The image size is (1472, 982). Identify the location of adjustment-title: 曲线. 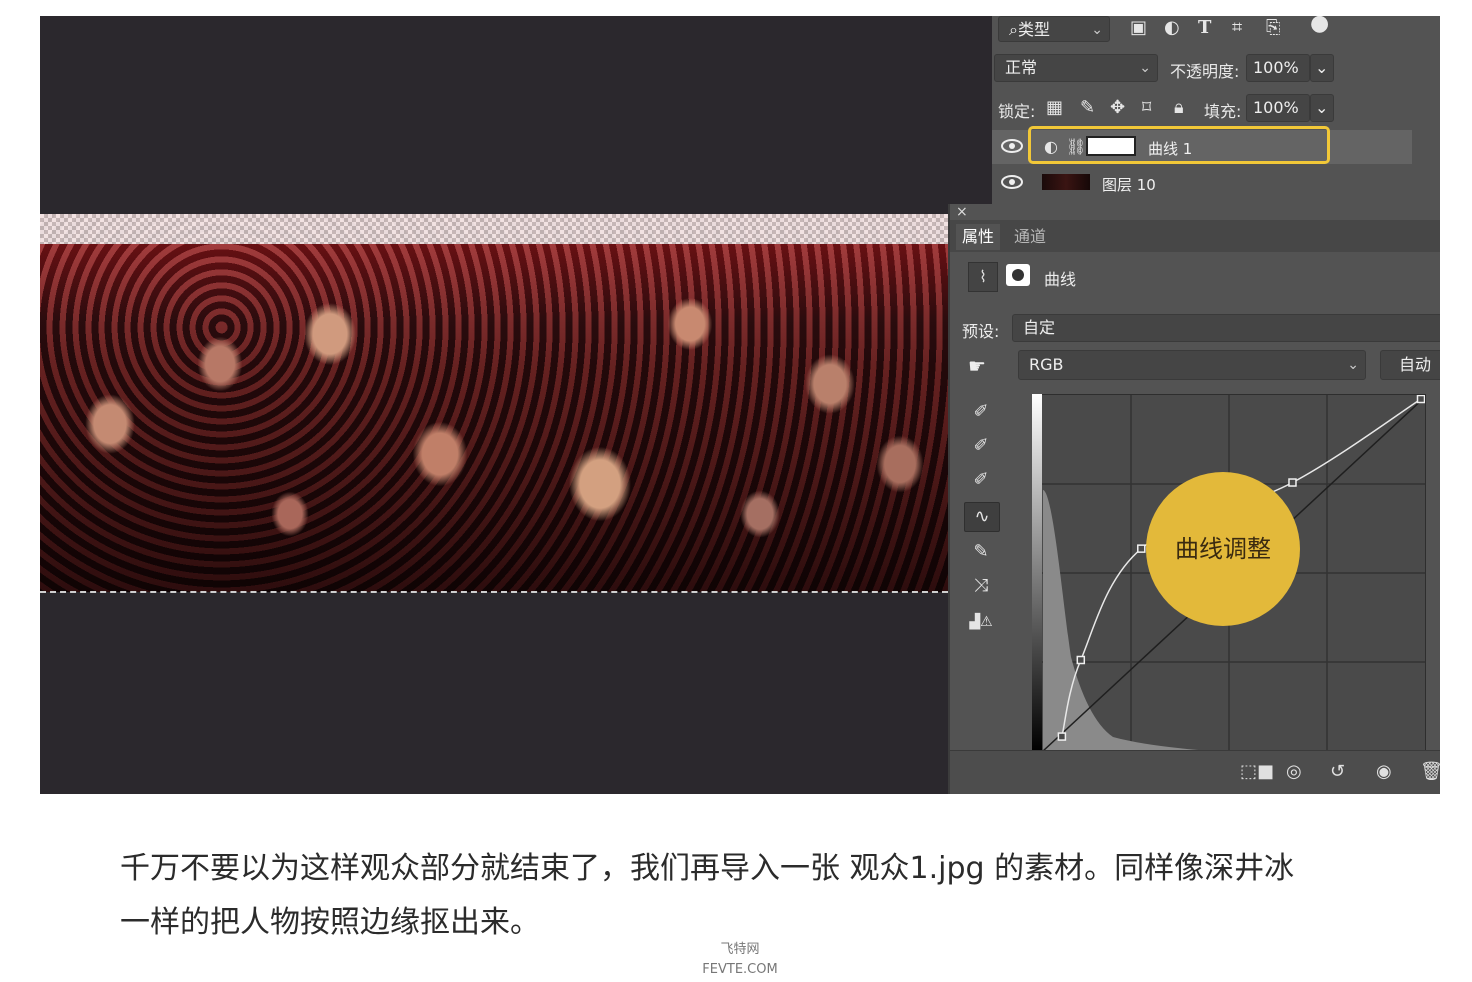
(1060, 279).